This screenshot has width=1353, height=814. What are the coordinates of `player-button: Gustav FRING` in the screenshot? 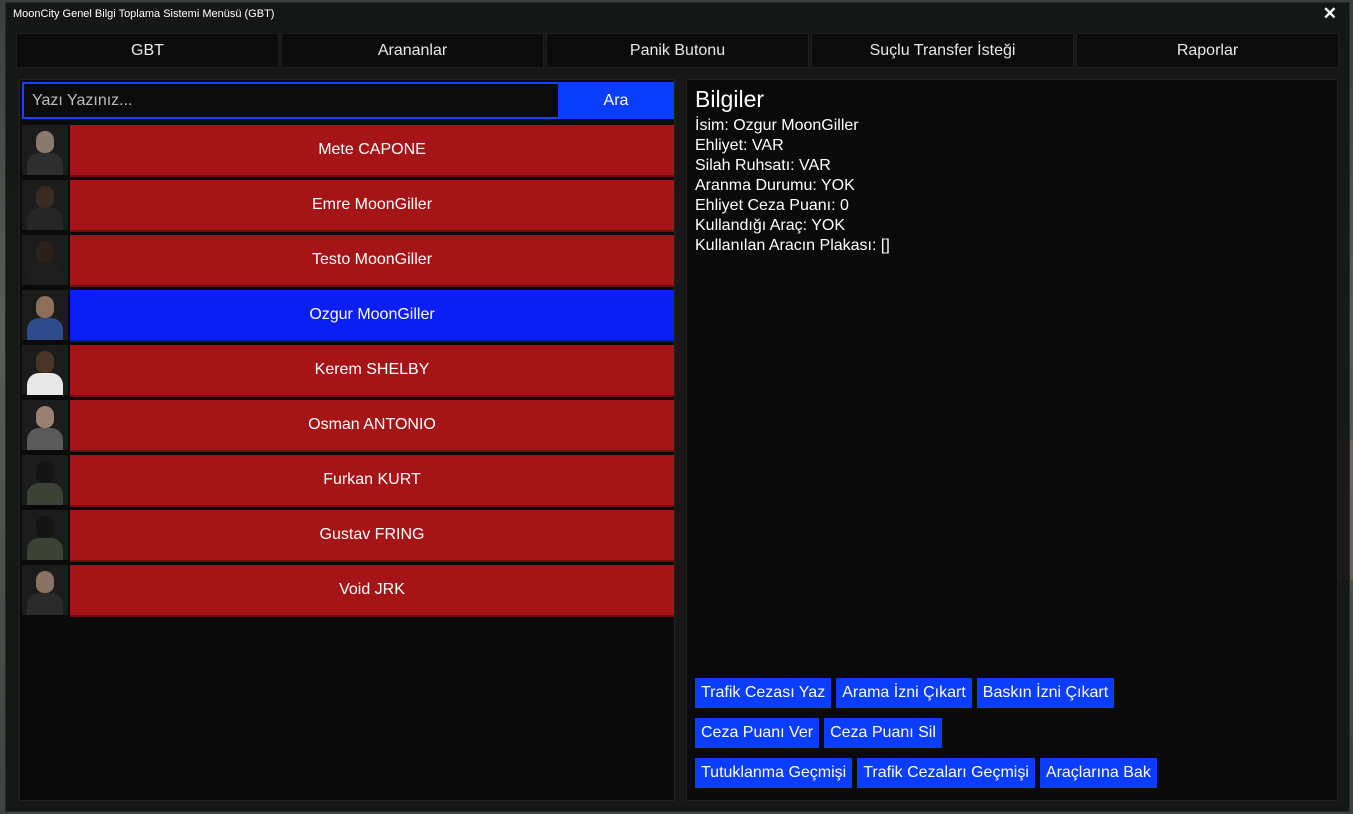 It's located at (372, 536).